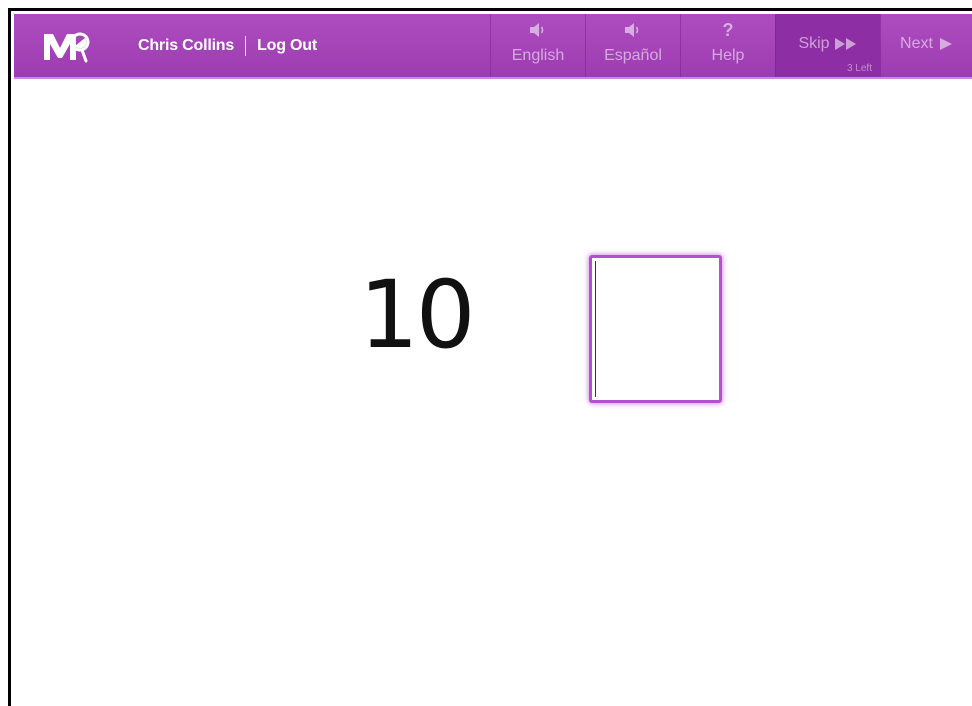  What do you see at coordinates (633, 55) in the screenshot?
I see `espanol-label: Español` at bounding box center [633, 55].